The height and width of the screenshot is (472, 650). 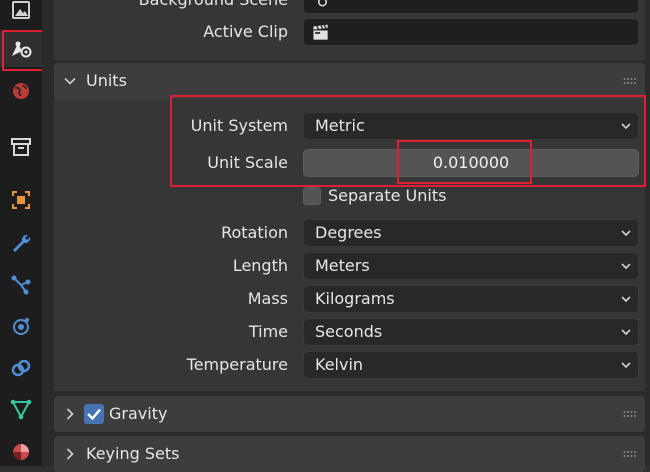 What do you see at coordinates (312, 196) in the screenshot?
I see `separate-units-checkbox` at bounding box center [312, 196].